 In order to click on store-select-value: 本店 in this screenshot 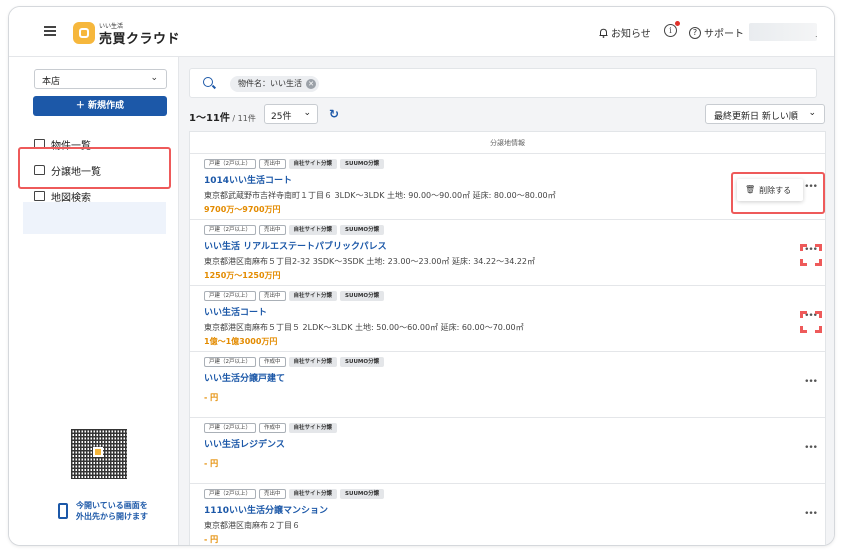, I will do `click(51, 82)`.